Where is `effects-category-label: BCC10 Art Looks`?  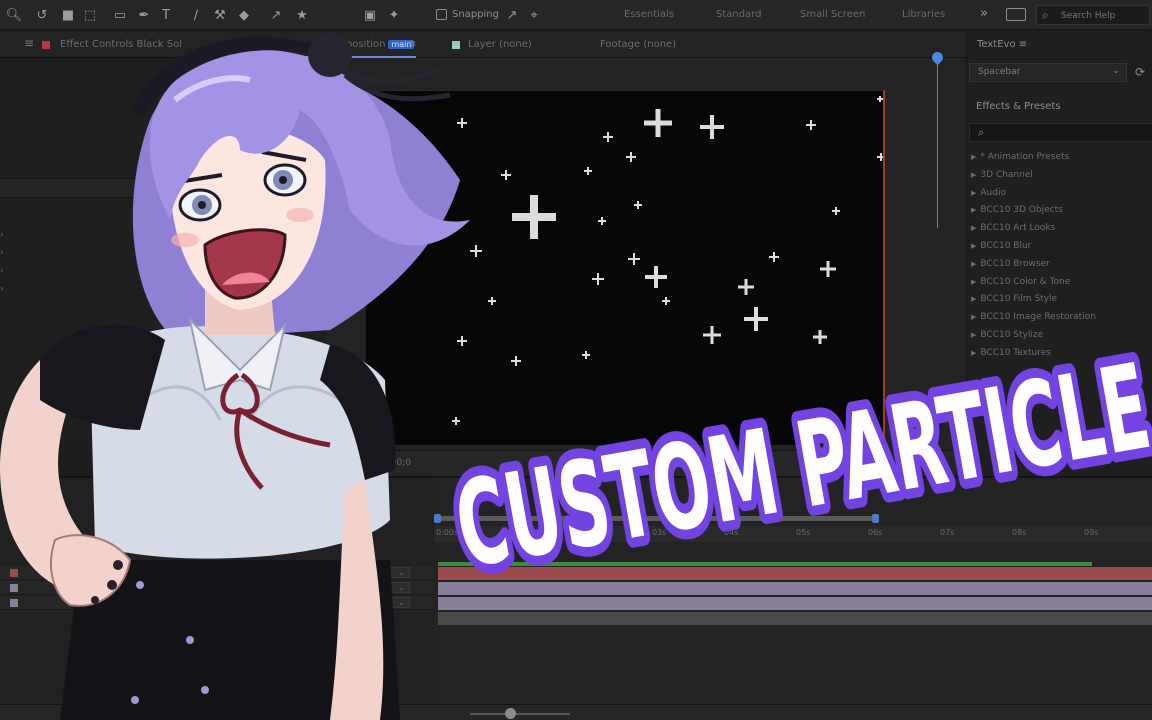 effects-category-label: BCC10 Art Looks is located at coordinates (1018, 228).